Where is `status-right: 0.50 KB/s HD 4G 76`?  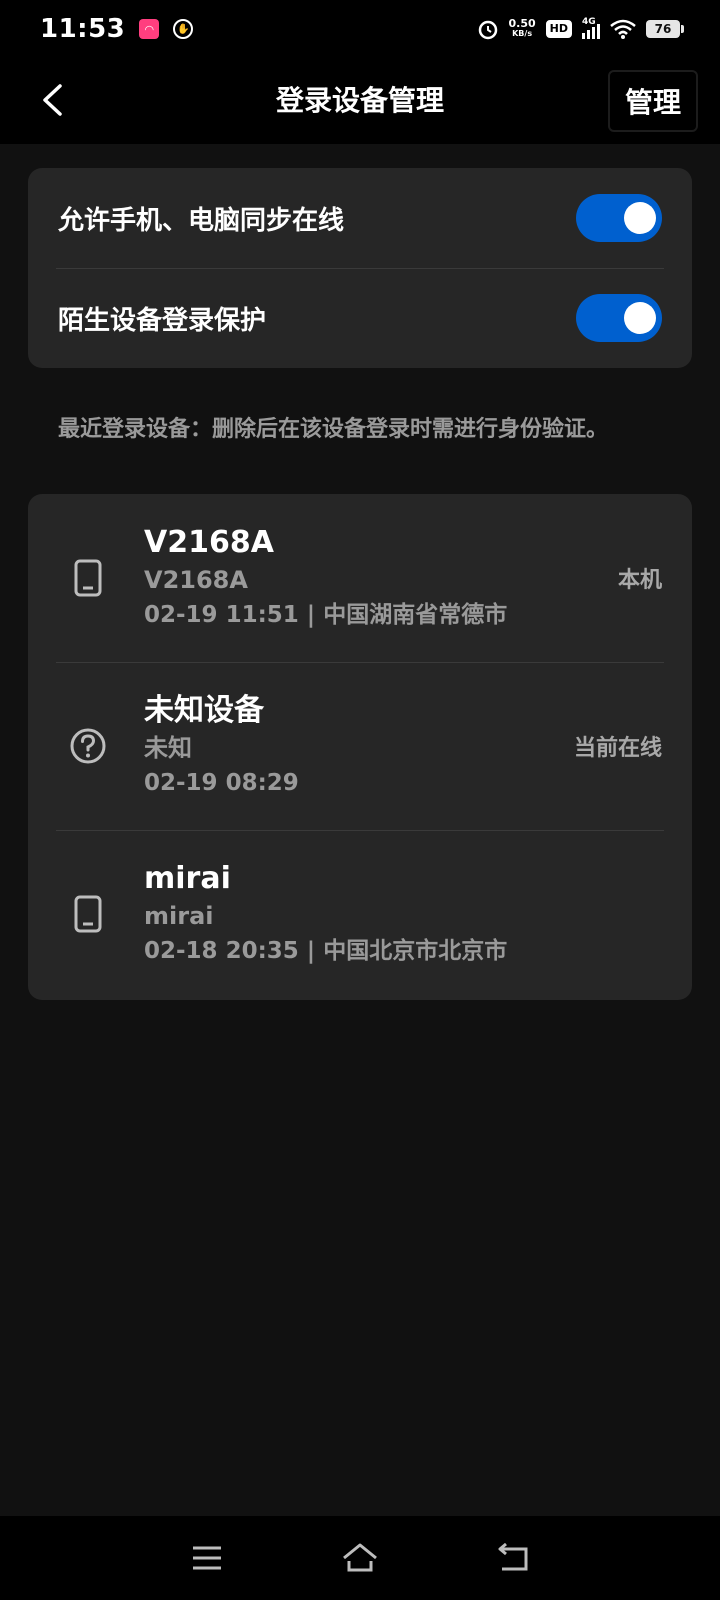 status-right: 0.50 KB/s HD 4G 76 is located at coordinates (580, 28).